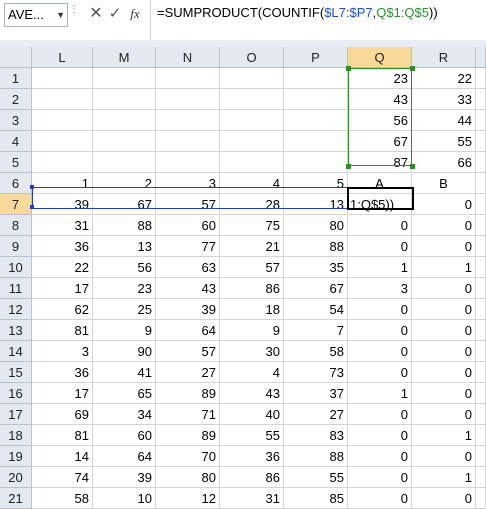  What do you see at coordinates (62, 456) in the screenshot?
I see `cell: 14` at bounding box center [62, 456].